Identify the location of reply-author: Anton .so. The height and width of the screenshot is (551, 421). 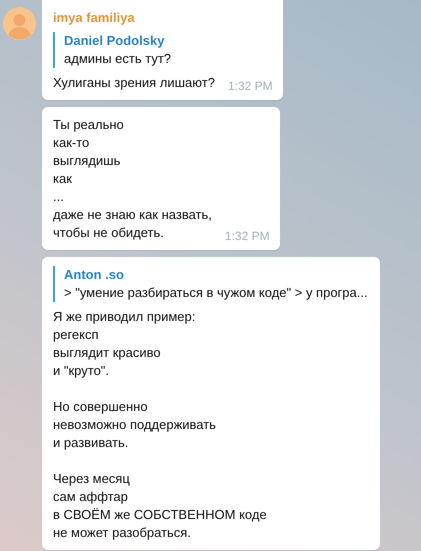
(94, 275).